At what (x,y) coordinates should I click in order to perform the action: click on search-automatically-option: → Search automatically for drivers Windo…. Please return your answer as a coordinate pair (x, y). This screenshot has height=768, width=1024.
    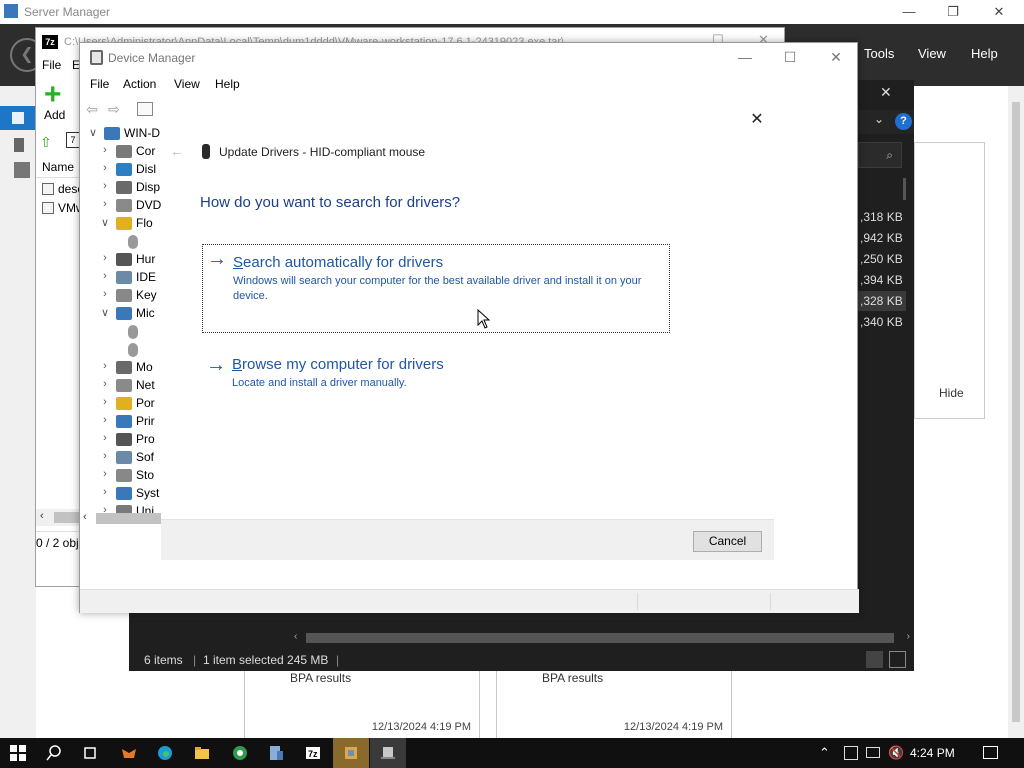
    Looking at the image, I should click on (436, 288).